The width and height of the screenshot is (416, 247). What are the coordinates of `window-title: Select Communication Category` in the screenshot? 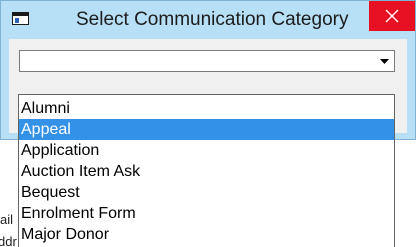 It's located at (212, 19).